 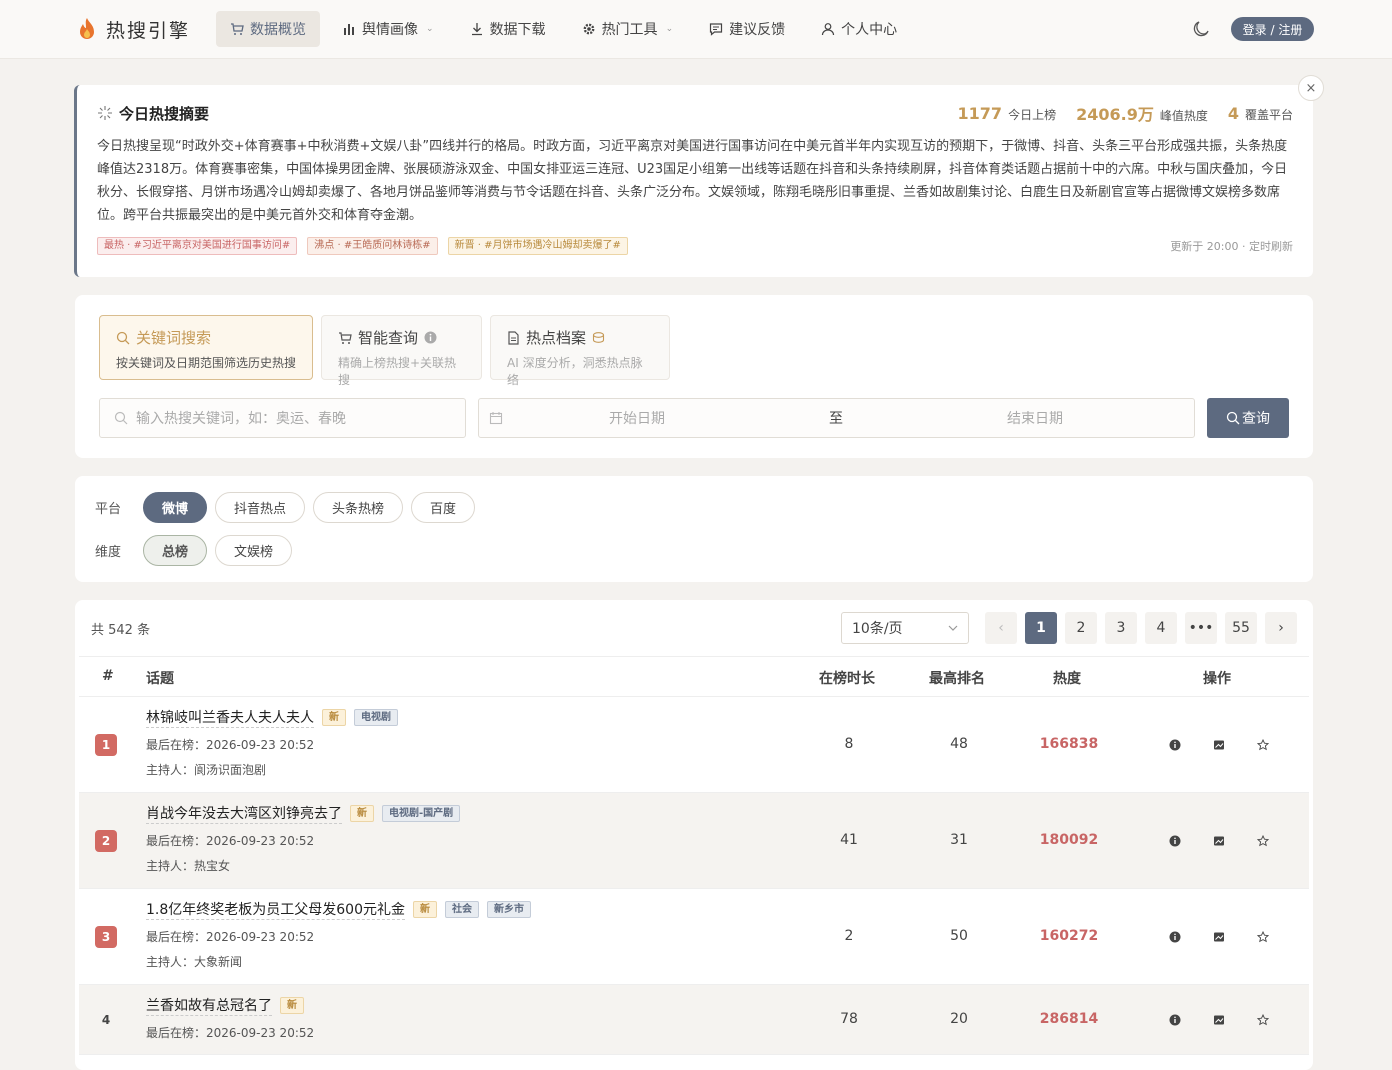 I want to click on dimension-label: 维度, so click(x=108, y=552).